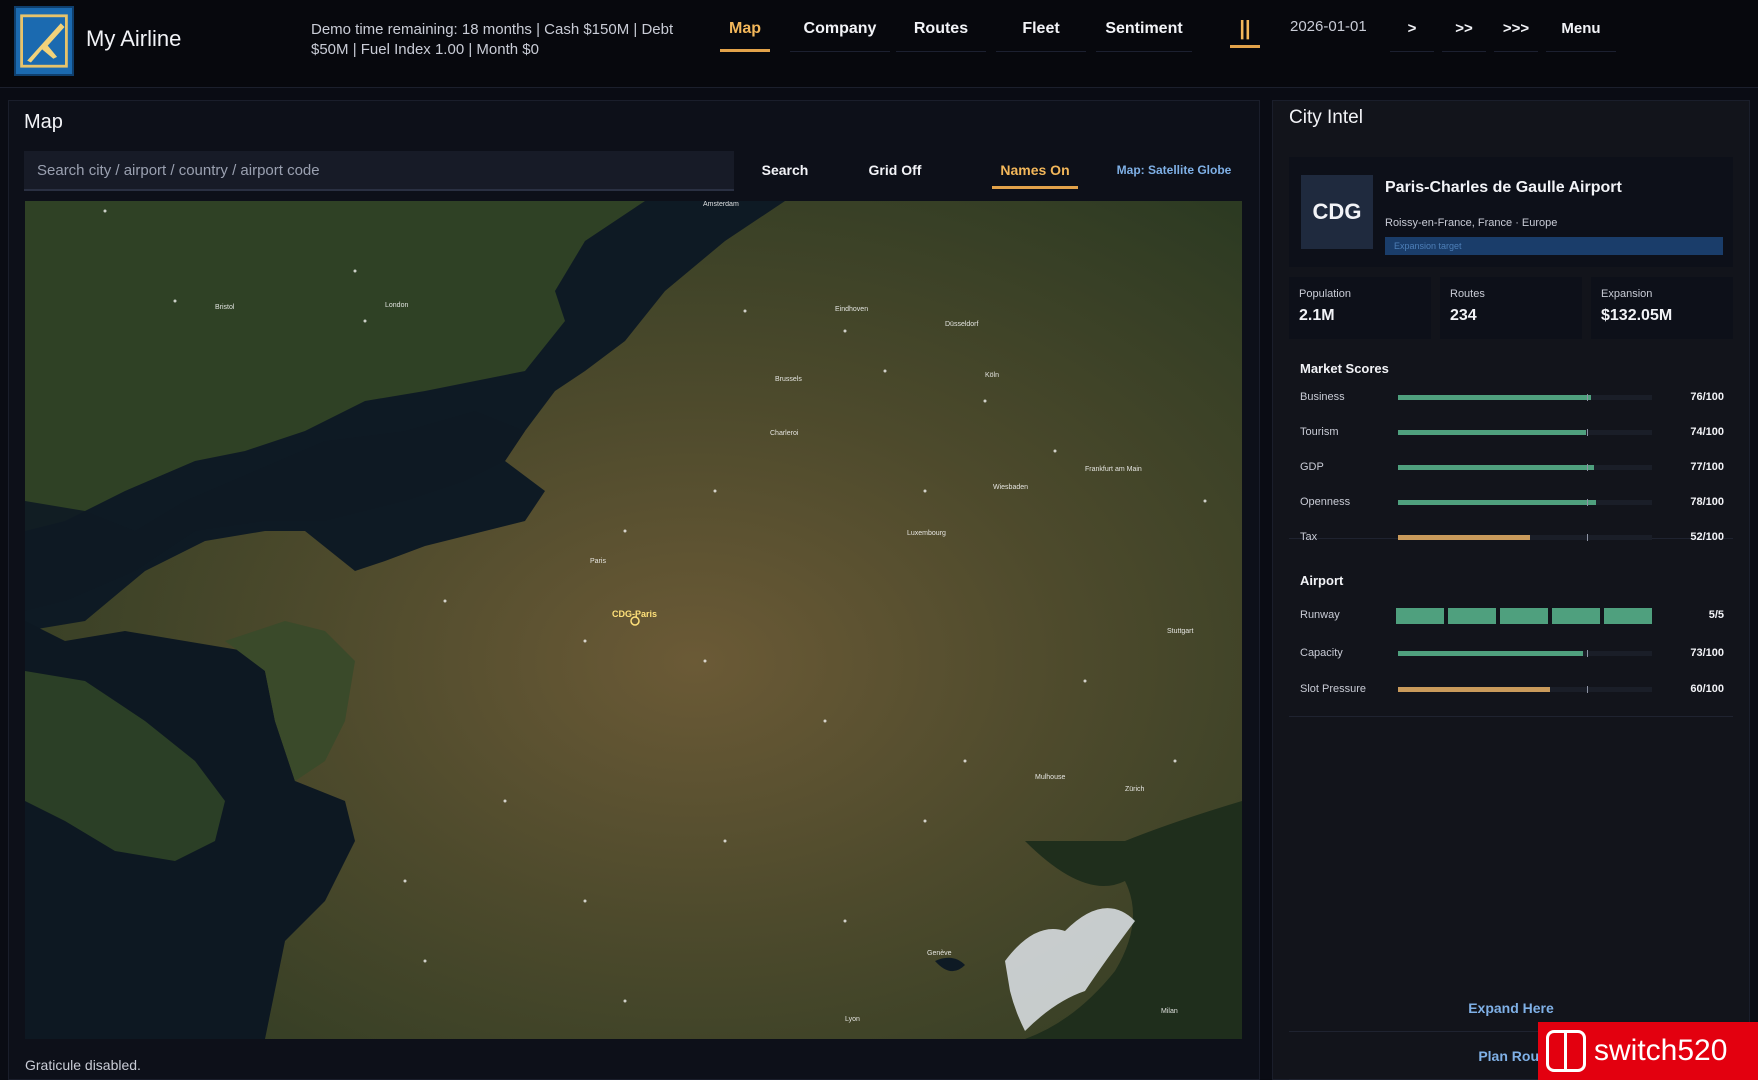  What do you see at coordinates (1707, 537) in the screenshot?
I see `score-value: 52/100` at bounding box center [1707, 537].